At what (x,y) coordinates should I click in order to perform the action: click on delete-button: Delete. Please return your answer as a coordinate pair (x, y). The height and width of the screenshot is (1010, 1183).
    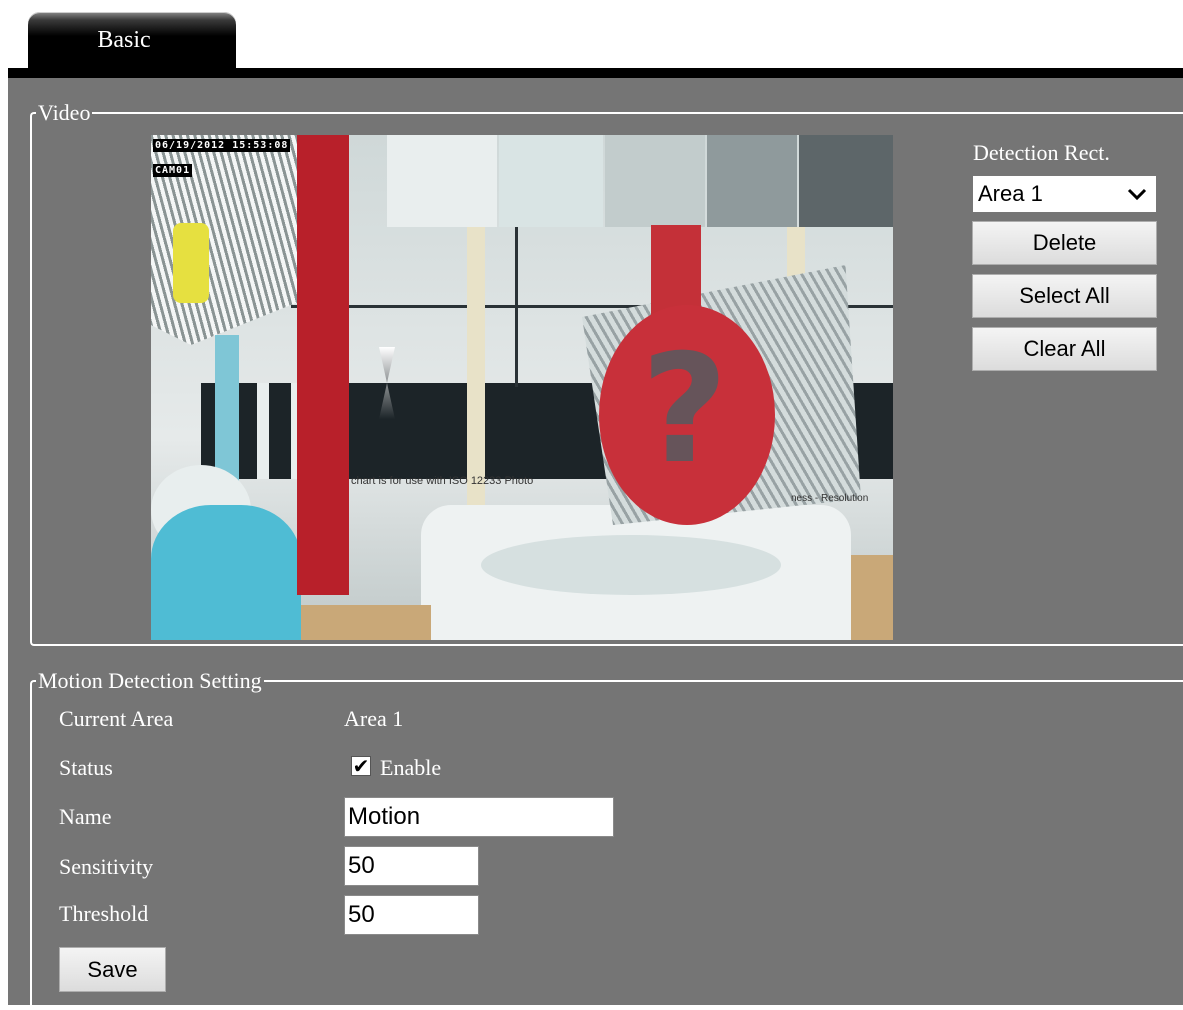
    Looking at the image, I should click on (1064, 243).